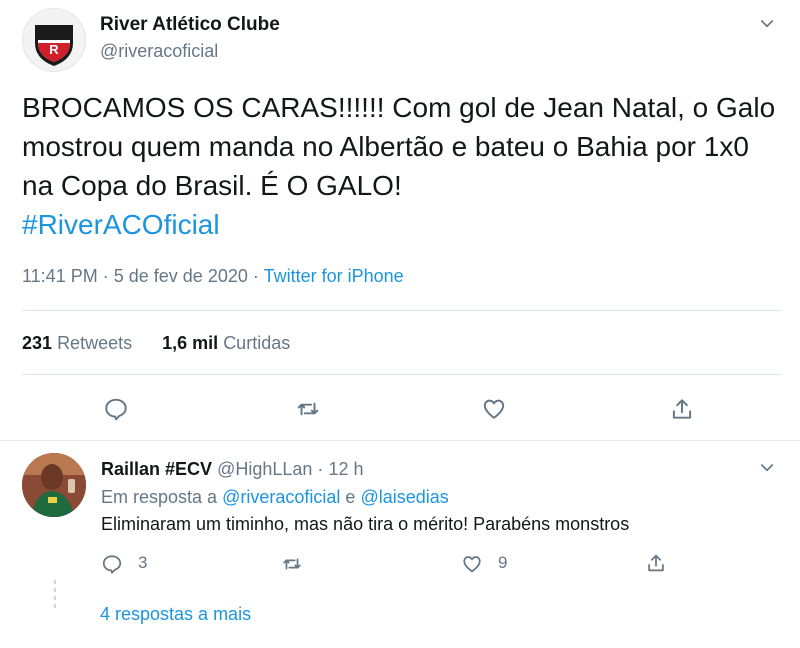 This screenshot has height=648, width=800. I want to click on in-reply-and: e, so click(350, 497).